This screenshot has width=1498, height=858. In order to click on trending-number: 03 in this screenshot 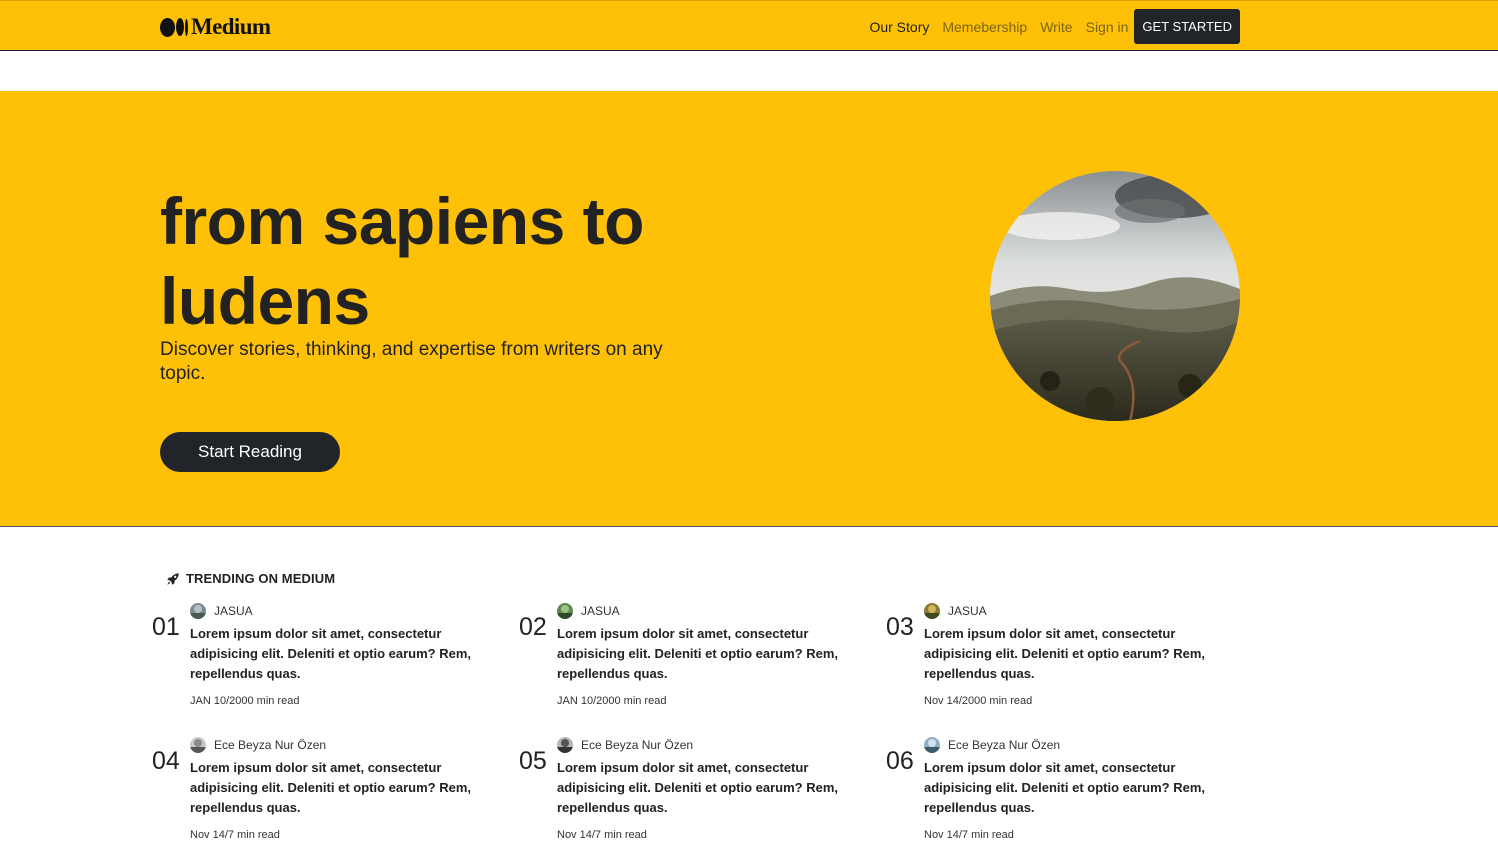, I will do `click(900, 627)`.